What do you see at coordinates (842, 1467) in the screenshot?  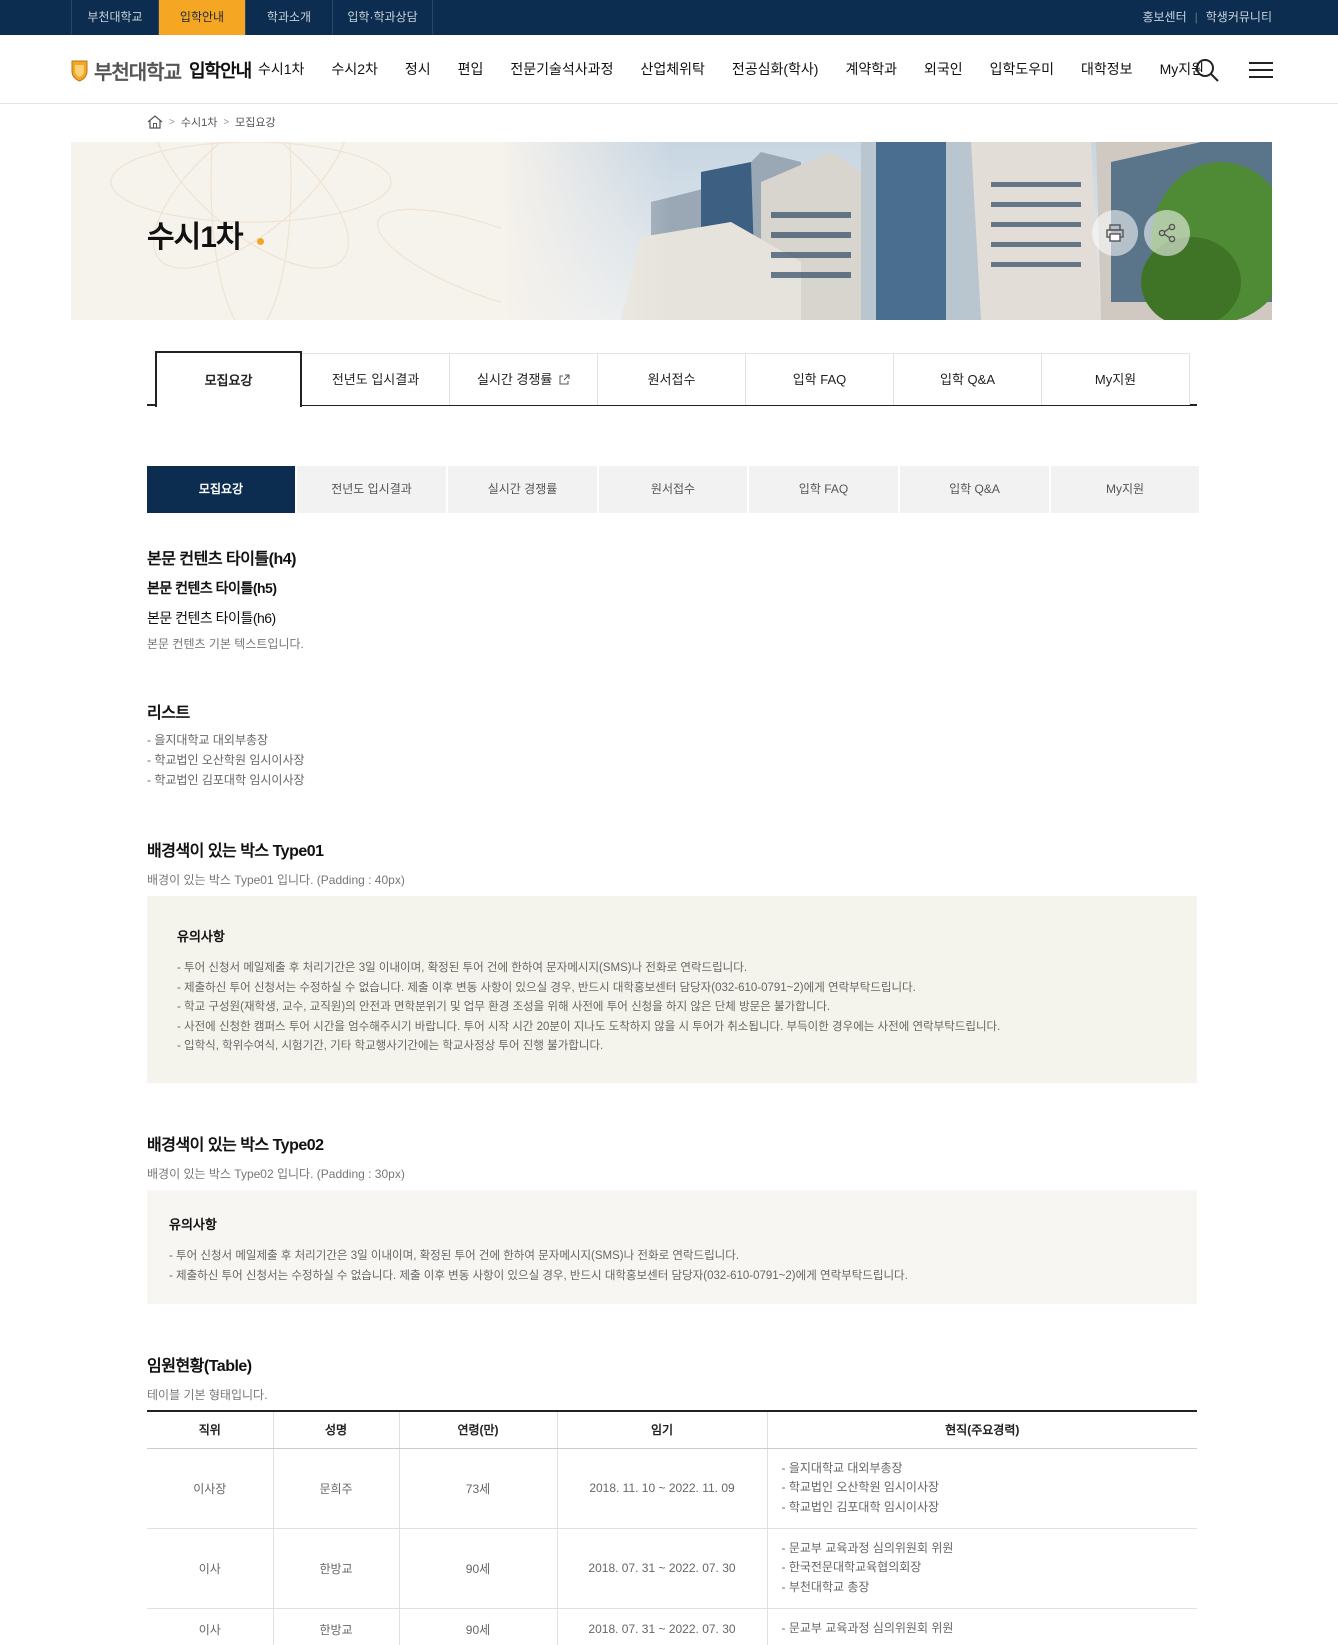 I see `career-line: - 을지대학교 대외부총장` at bounding box center [842, 1467].